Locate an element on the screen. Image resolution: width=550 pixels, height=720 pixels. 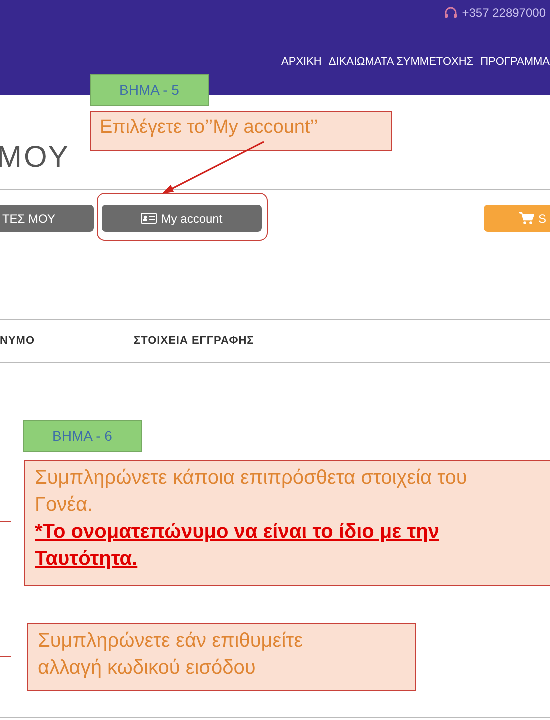
id-card-icon is located at coordinates (149, 218).